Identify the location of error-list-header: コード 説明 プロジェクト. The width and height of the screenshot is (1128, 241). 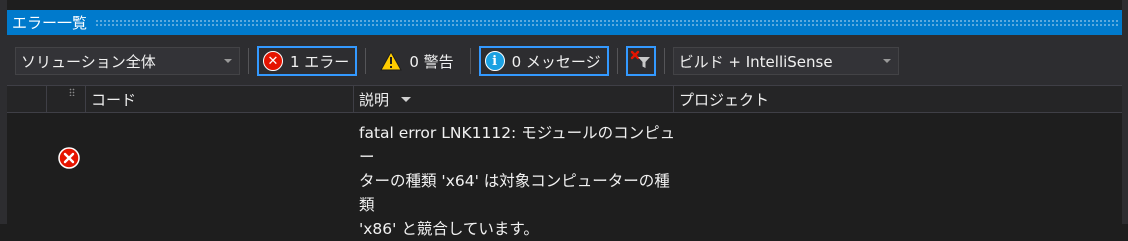
(564, 99).